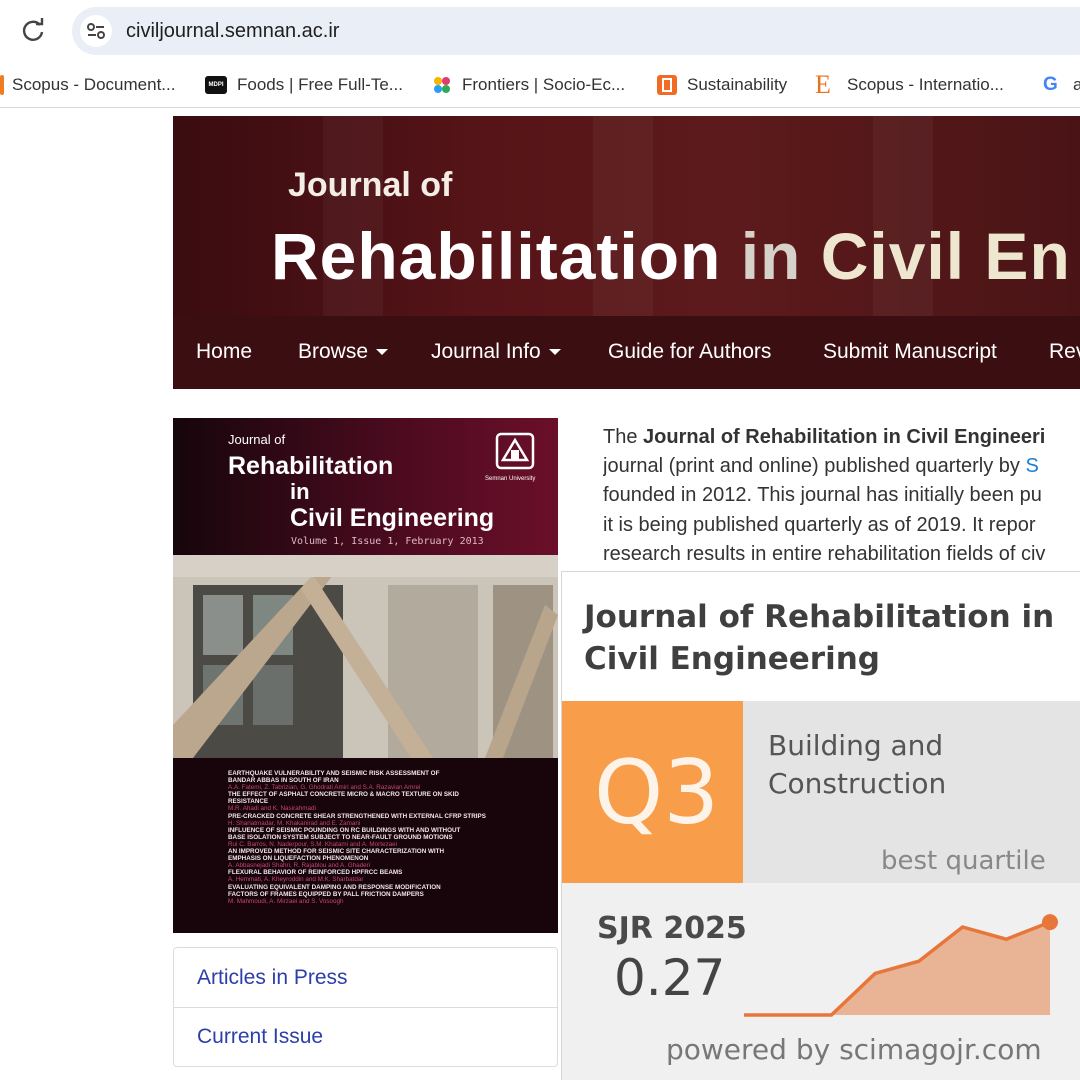 The width and height of the screenshot is (1080, 1080). Describe the element at coordinates (387, 541) in the screenshot. I see `cover-volume: Volume 1, Issue 1, February 2013` at that location.